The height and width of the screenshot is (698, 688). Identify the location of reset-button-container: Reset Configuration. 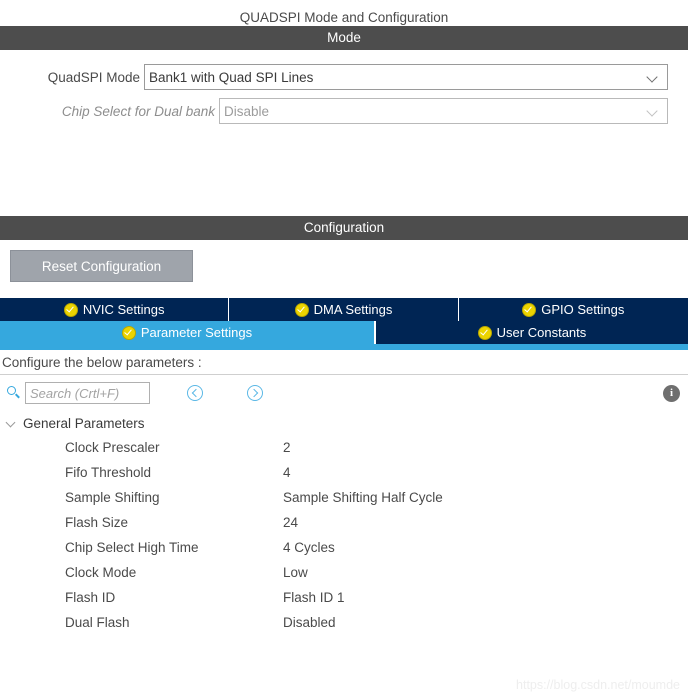
(344, 269).